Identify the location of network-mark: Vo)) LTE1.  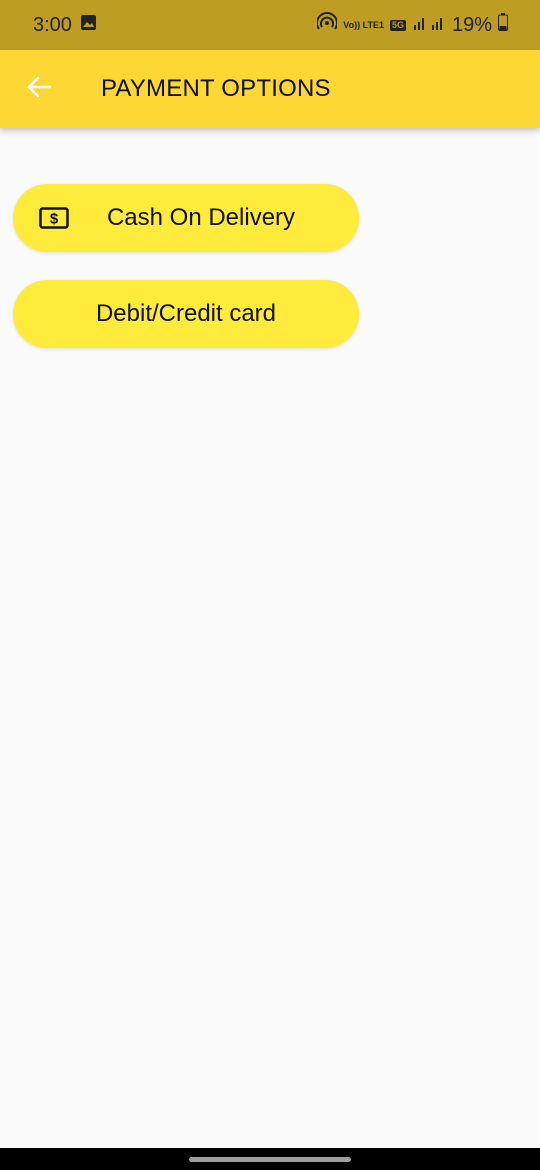
(363, 24).